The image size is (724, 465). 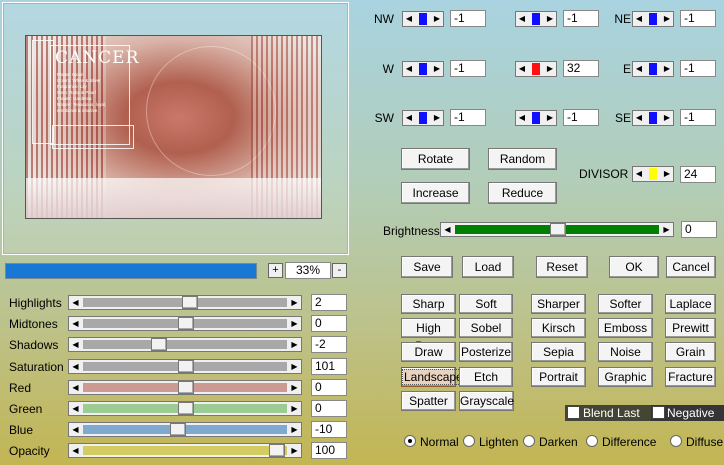 I want to click on divisor-field: 24, so click(x=698, y=174).